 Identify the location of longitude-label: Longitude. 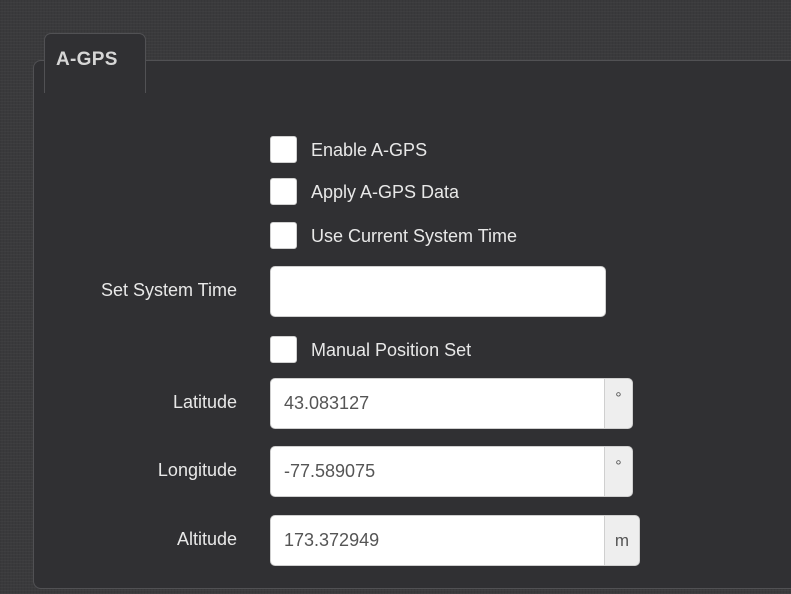
(197, 470).